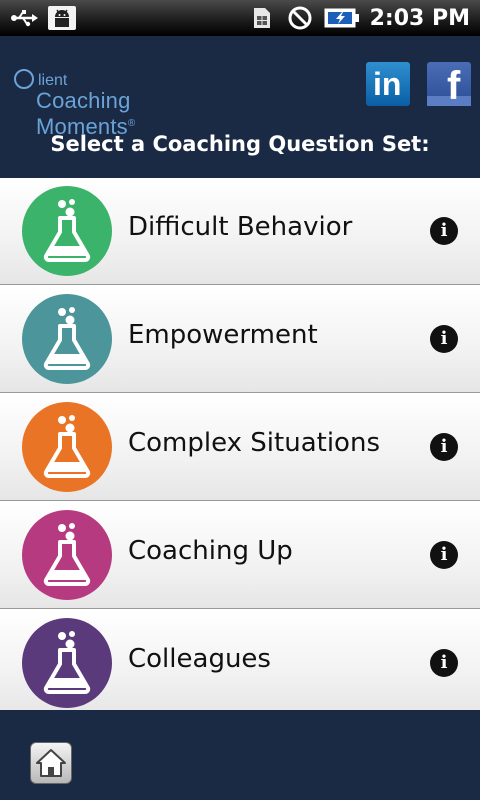 This screenshot has width=480, height=800. Describe the element at coordinates (342, 18) in the screenshot. I see `battery-charging-icon` at that location.